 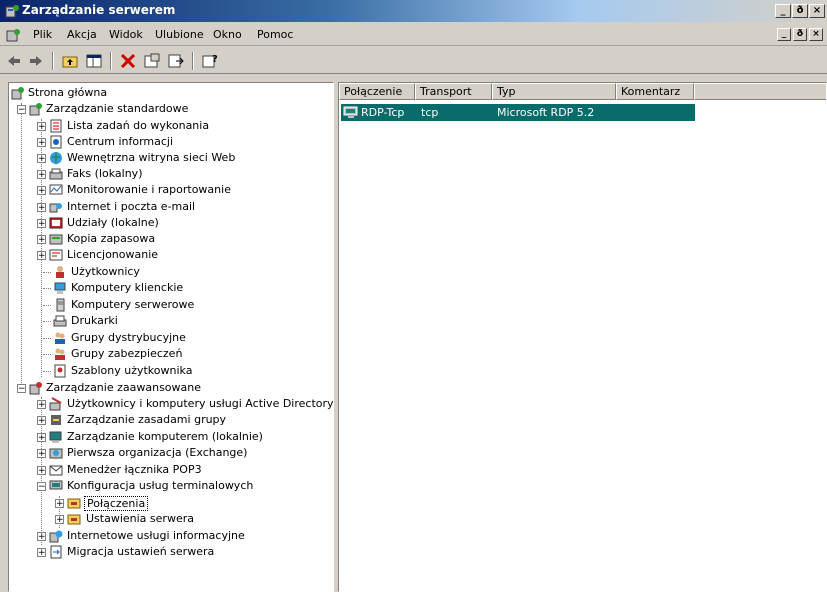 What do you see at coordinates (56, 255) in the screenshot?
I see `licensing-icon` at bounding box center [56, 255].